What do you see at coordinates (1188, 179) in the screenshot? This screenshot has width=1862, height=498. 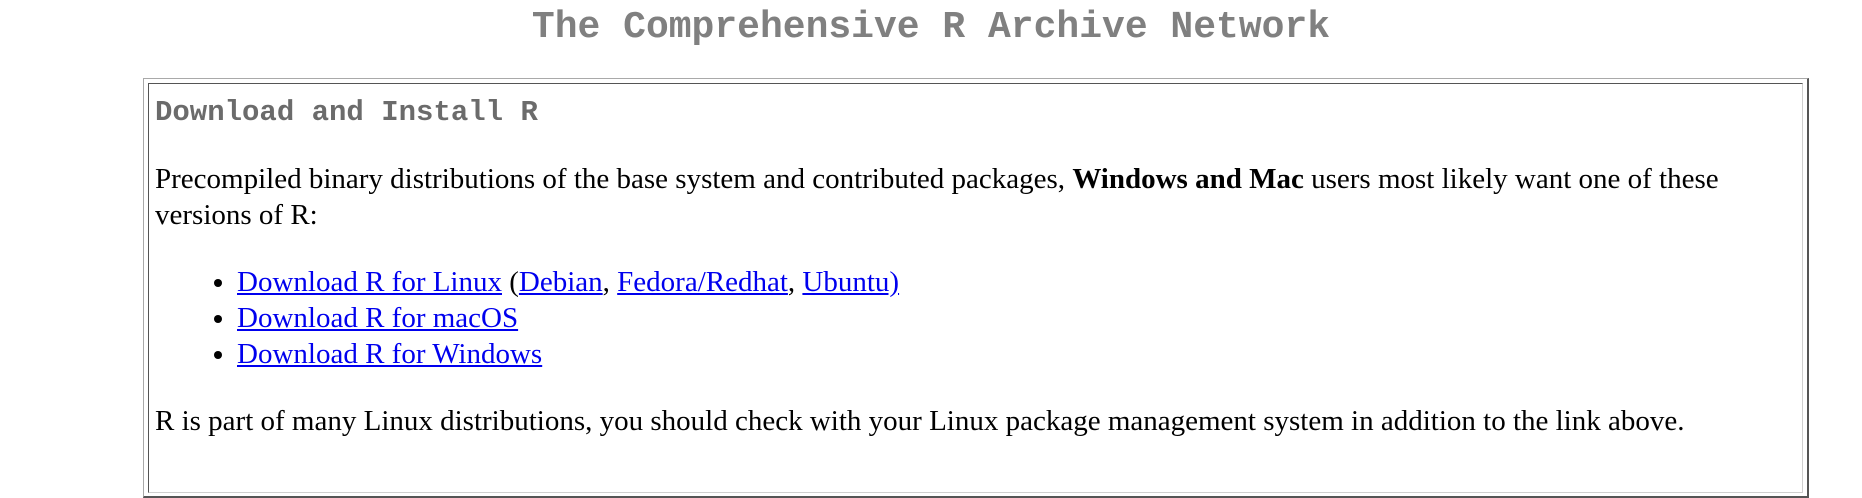 I see `intro-bold-text: Windows and Mac` at bounding box center [1188, 179].